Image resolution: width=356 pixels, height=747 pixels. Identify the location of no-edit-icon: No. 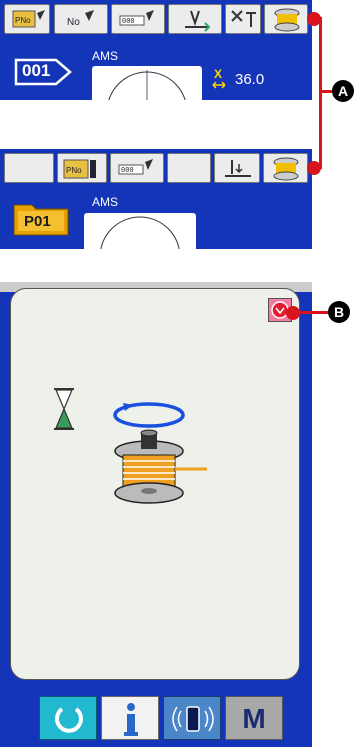
(80, 19).